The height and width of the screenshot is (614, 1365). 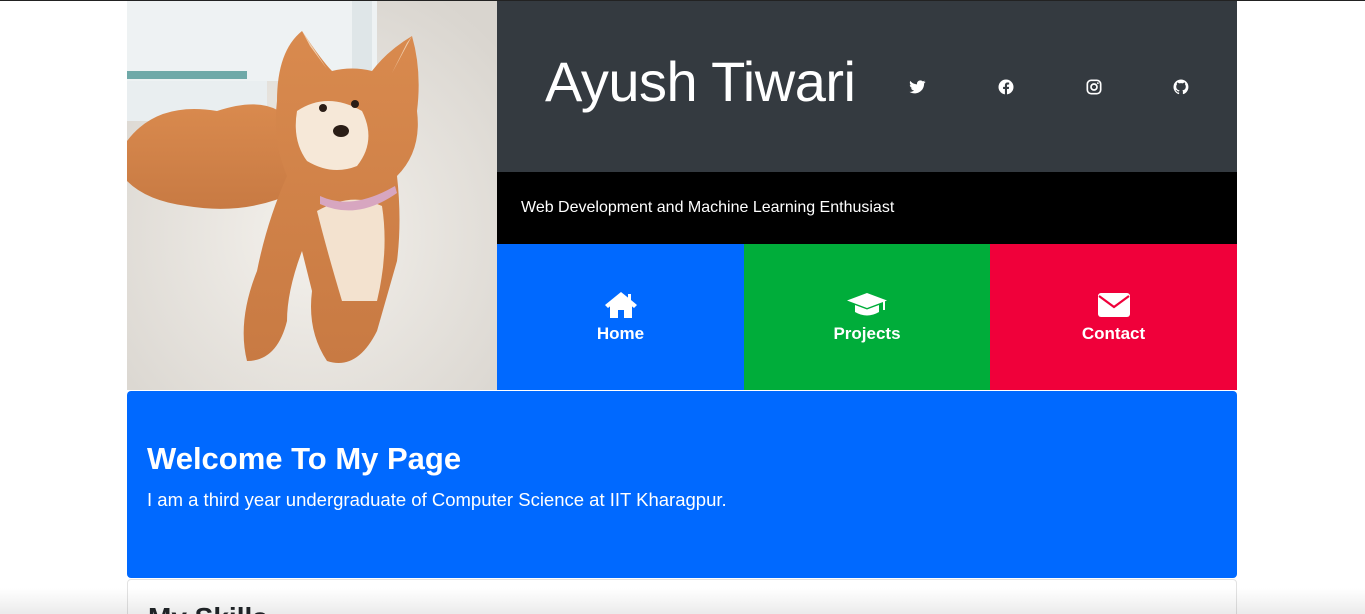 I want to click on github-icon, so click(x=1181, y=87).